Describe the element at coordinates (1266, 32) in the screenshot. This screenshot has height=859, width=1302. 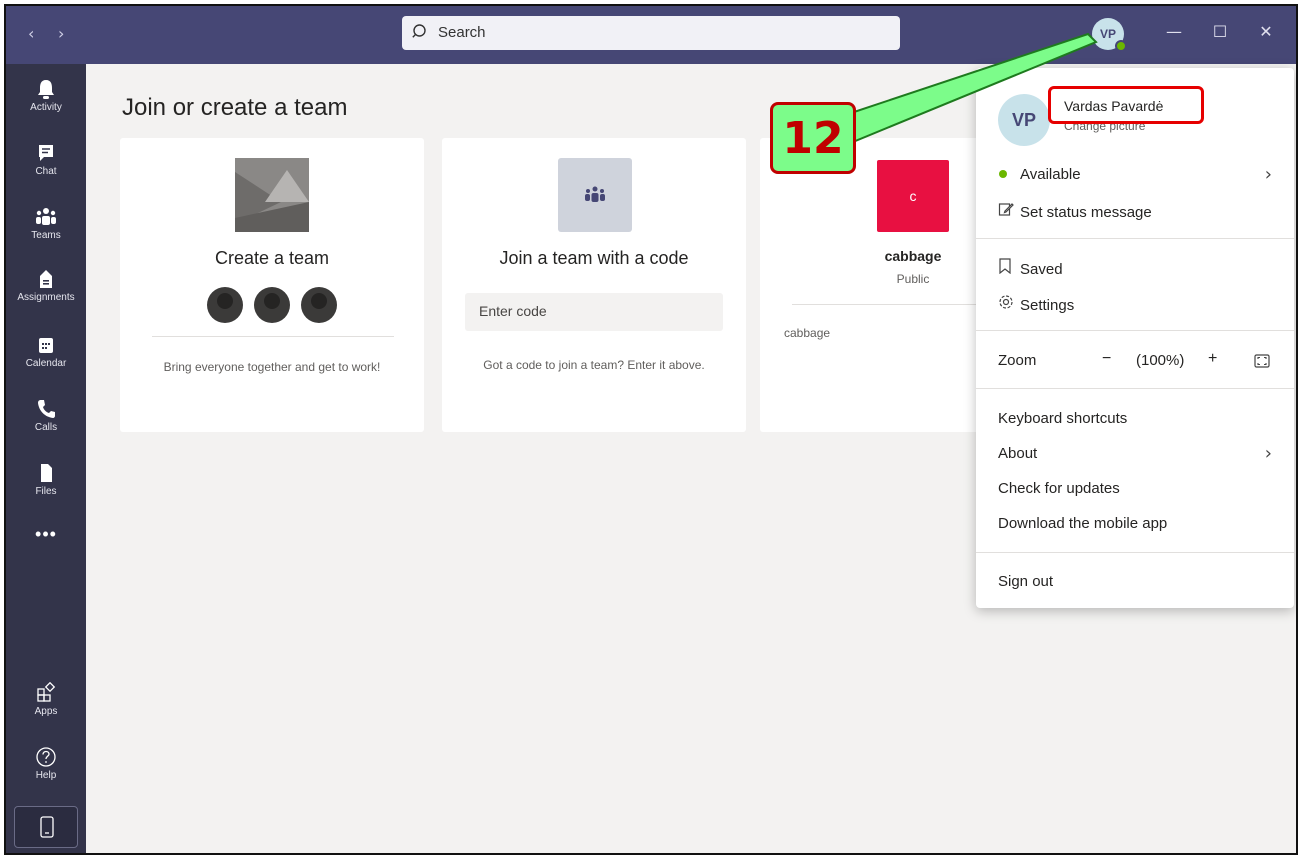
I see `close-button: ✕` at that location.